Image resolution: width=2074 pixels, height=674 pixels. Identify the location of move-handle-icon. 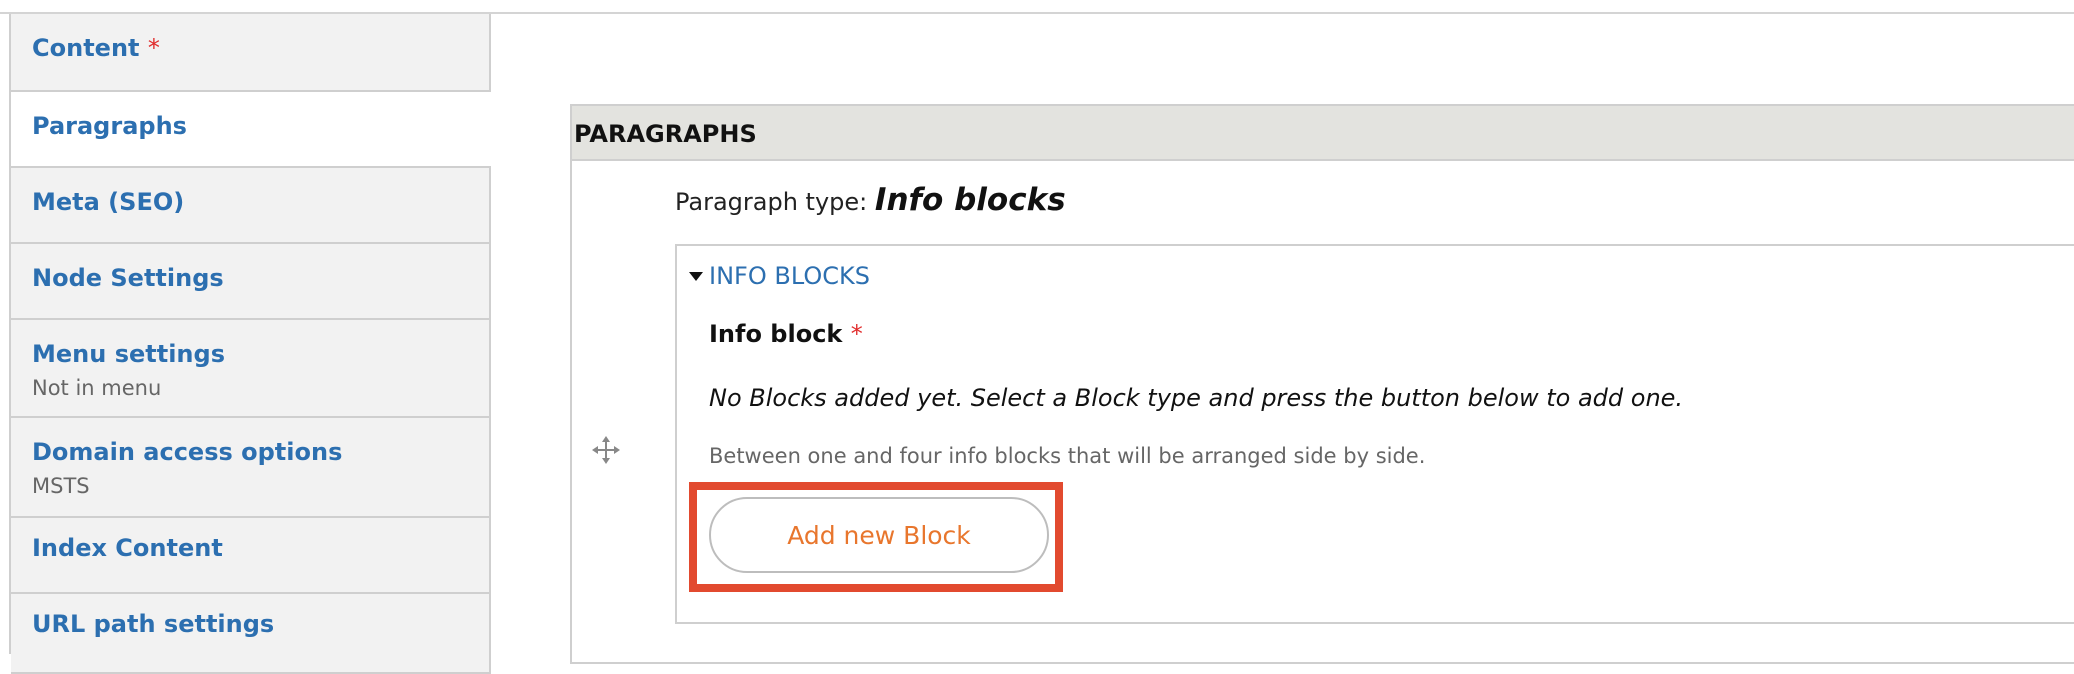
(606, 450).